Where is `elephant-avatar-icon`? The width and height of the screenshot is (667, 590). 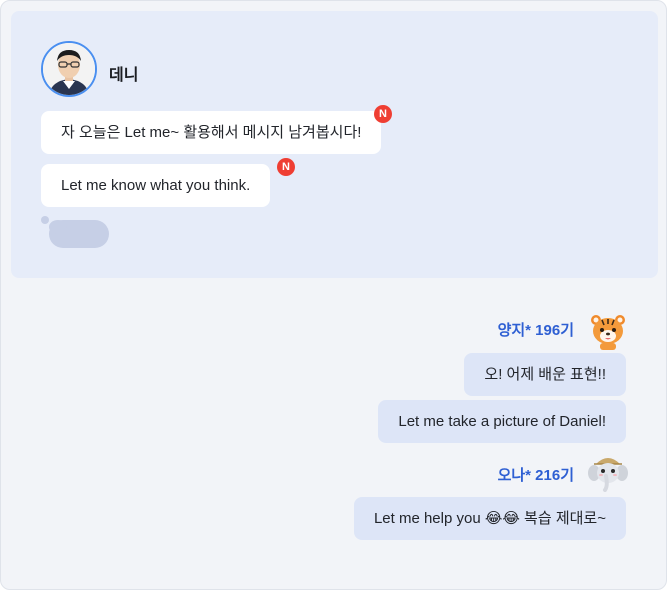
elephant-avatar-icon is located at coordinates (608, 472).